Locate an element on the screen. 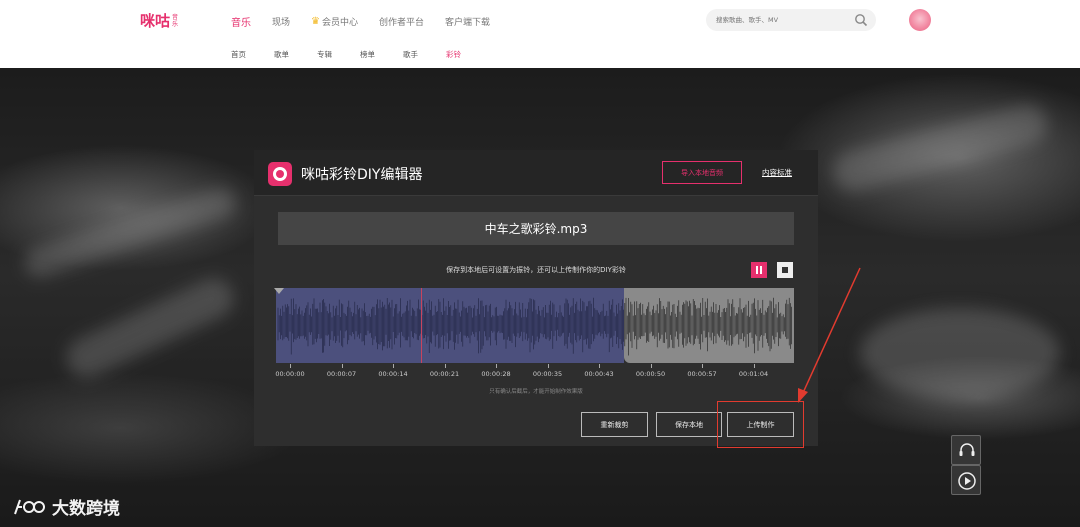 Image resolution: width=1080 pixels, height=527 pixels. content-standard-link: 内容标准 is located at coordinates (777, 172).